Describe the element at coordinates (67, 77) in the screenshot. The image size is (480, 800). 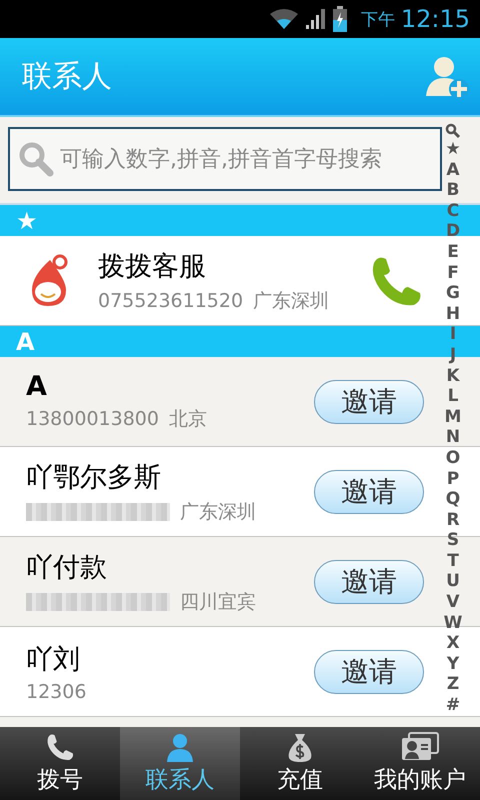
I see `page-title: 联系人` at that location.